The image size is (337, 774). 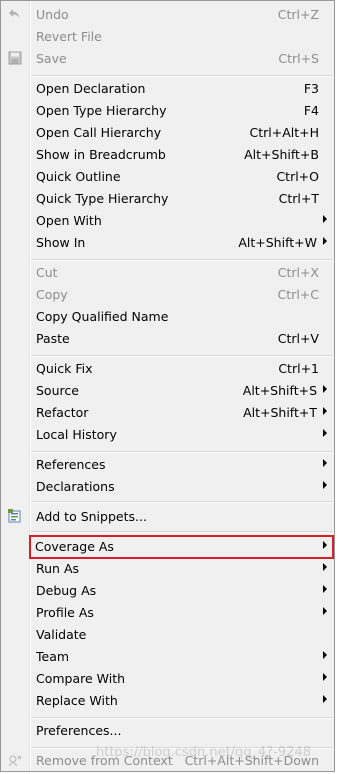 I want to click on menu-item-label: Quick Fix, so click(x=64, y=368).